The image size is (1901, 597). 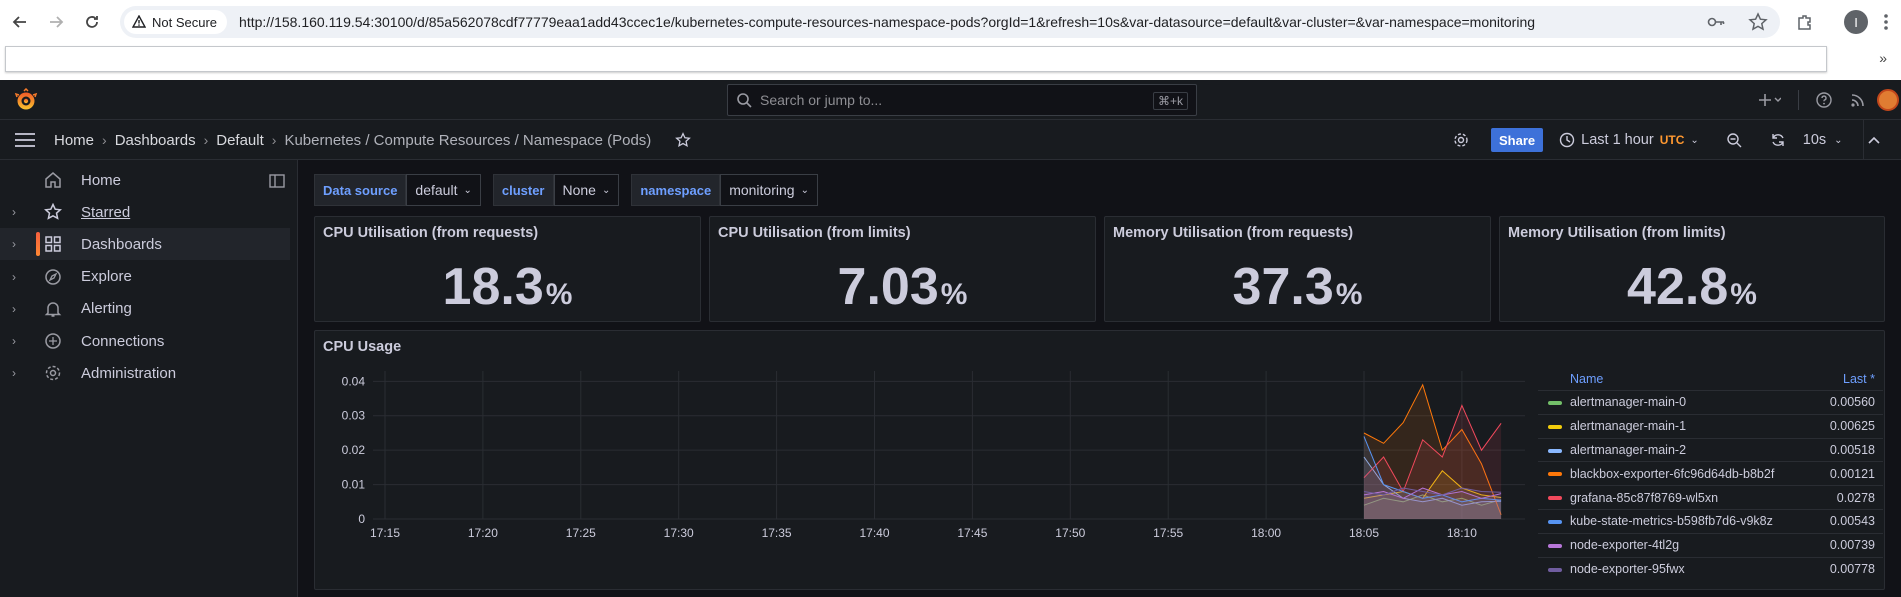 What do you see at coordinates (888, 287) in the screenshot?
I see `stat-number: 7.03` at bounding box center [888, 287].